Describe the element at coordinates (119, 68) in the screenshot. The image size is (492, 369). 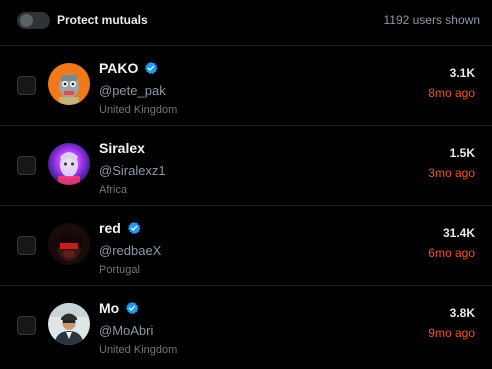
I see `user-name-text: PAKO` at that location.